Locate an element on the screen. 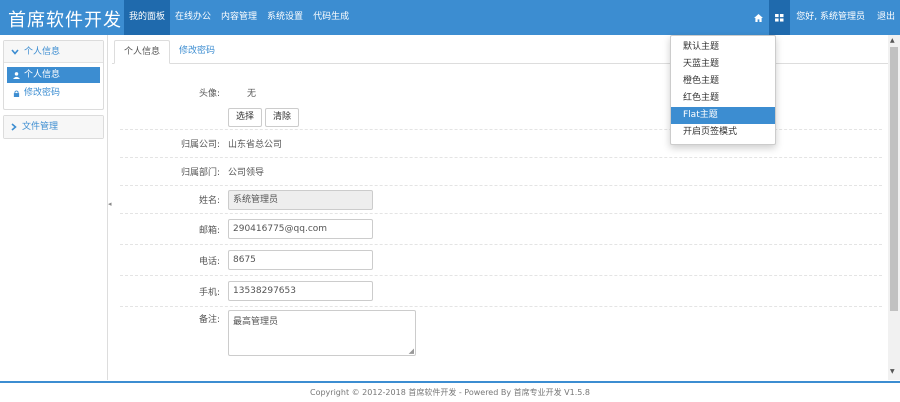  form-row-remarks: 备注: 最高管理员 ◢ is located at coordinates (501, 333).